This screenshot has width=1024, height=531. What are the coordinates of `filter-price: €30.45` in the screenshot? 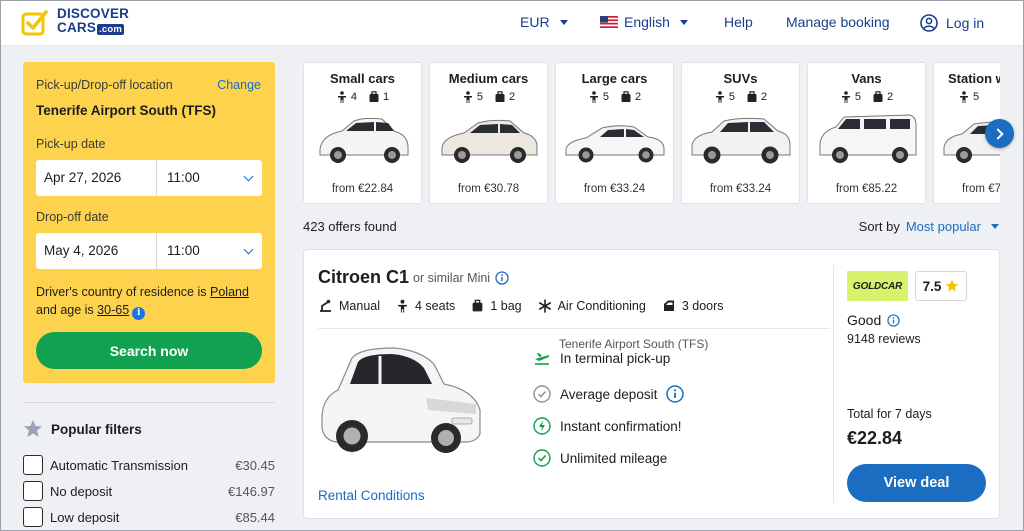 It's located at (255, 465).